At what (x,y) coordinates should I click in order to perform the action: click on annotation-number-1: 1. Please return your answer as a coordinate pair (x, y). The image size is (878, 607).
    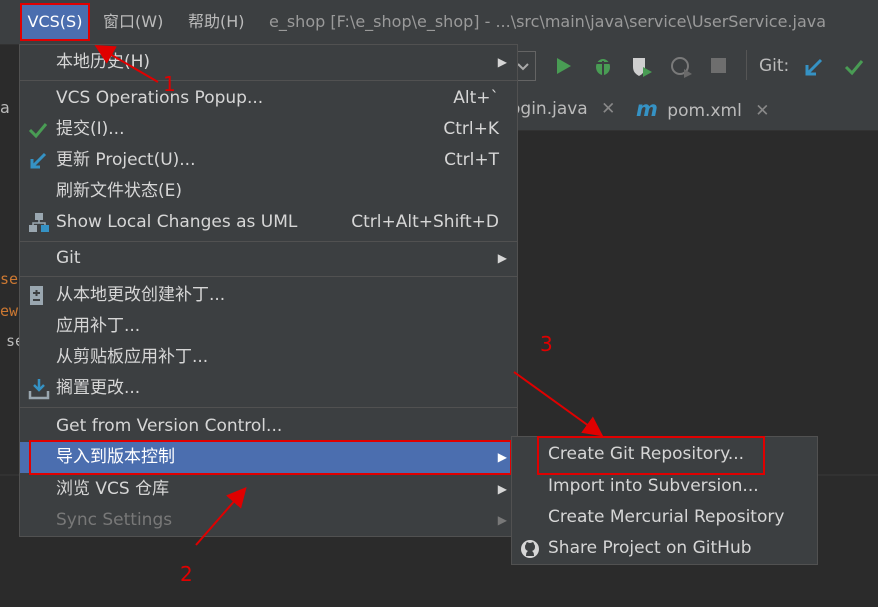
    Looking at the image, I should click on (169, 84).